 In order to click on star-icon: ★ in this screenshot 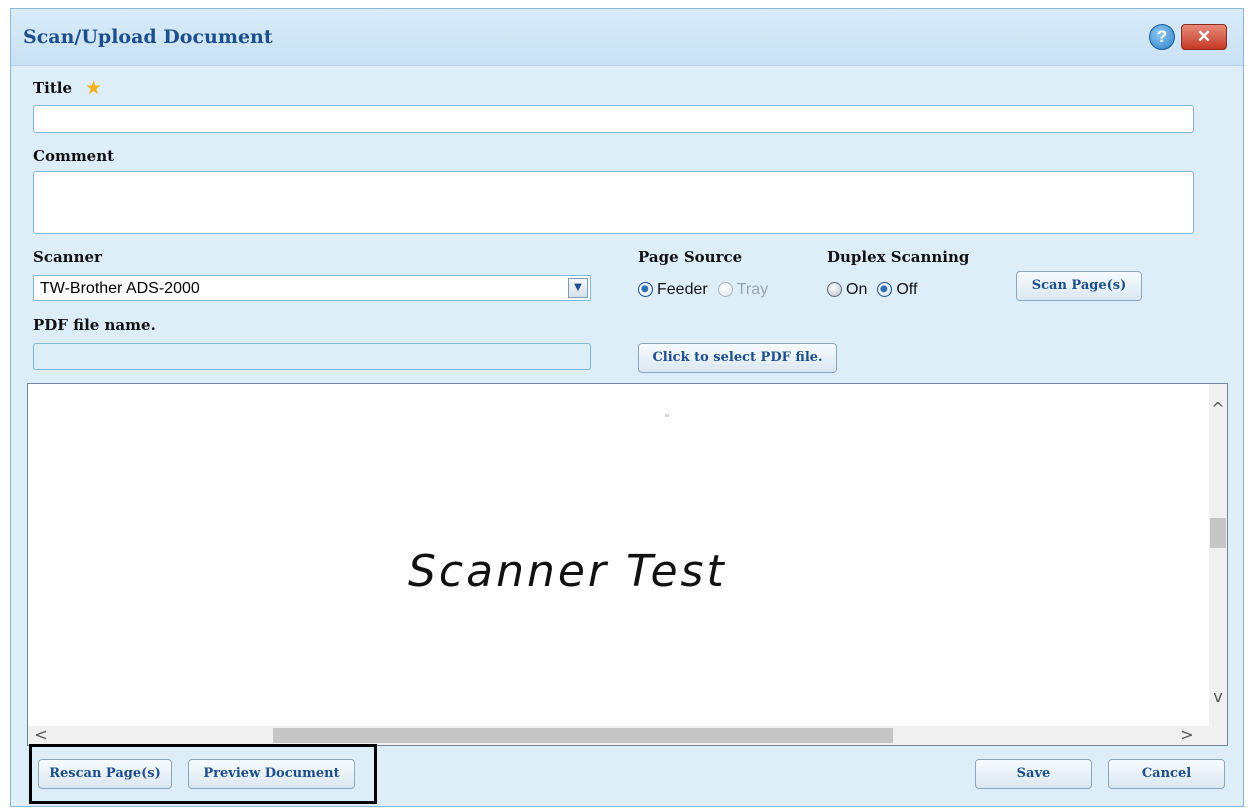, I will do `click(94, 88)`.